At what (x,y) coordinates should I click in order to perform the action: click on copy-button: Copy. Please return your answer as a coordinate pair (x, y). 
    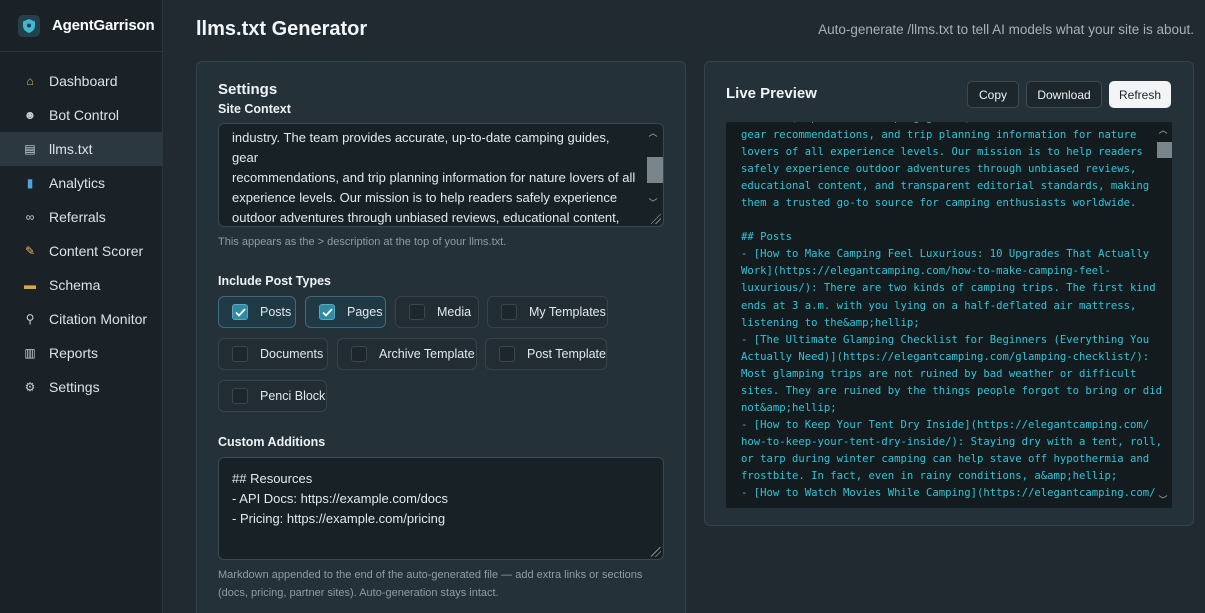
    Looking at the image, I should click on (993, 94).